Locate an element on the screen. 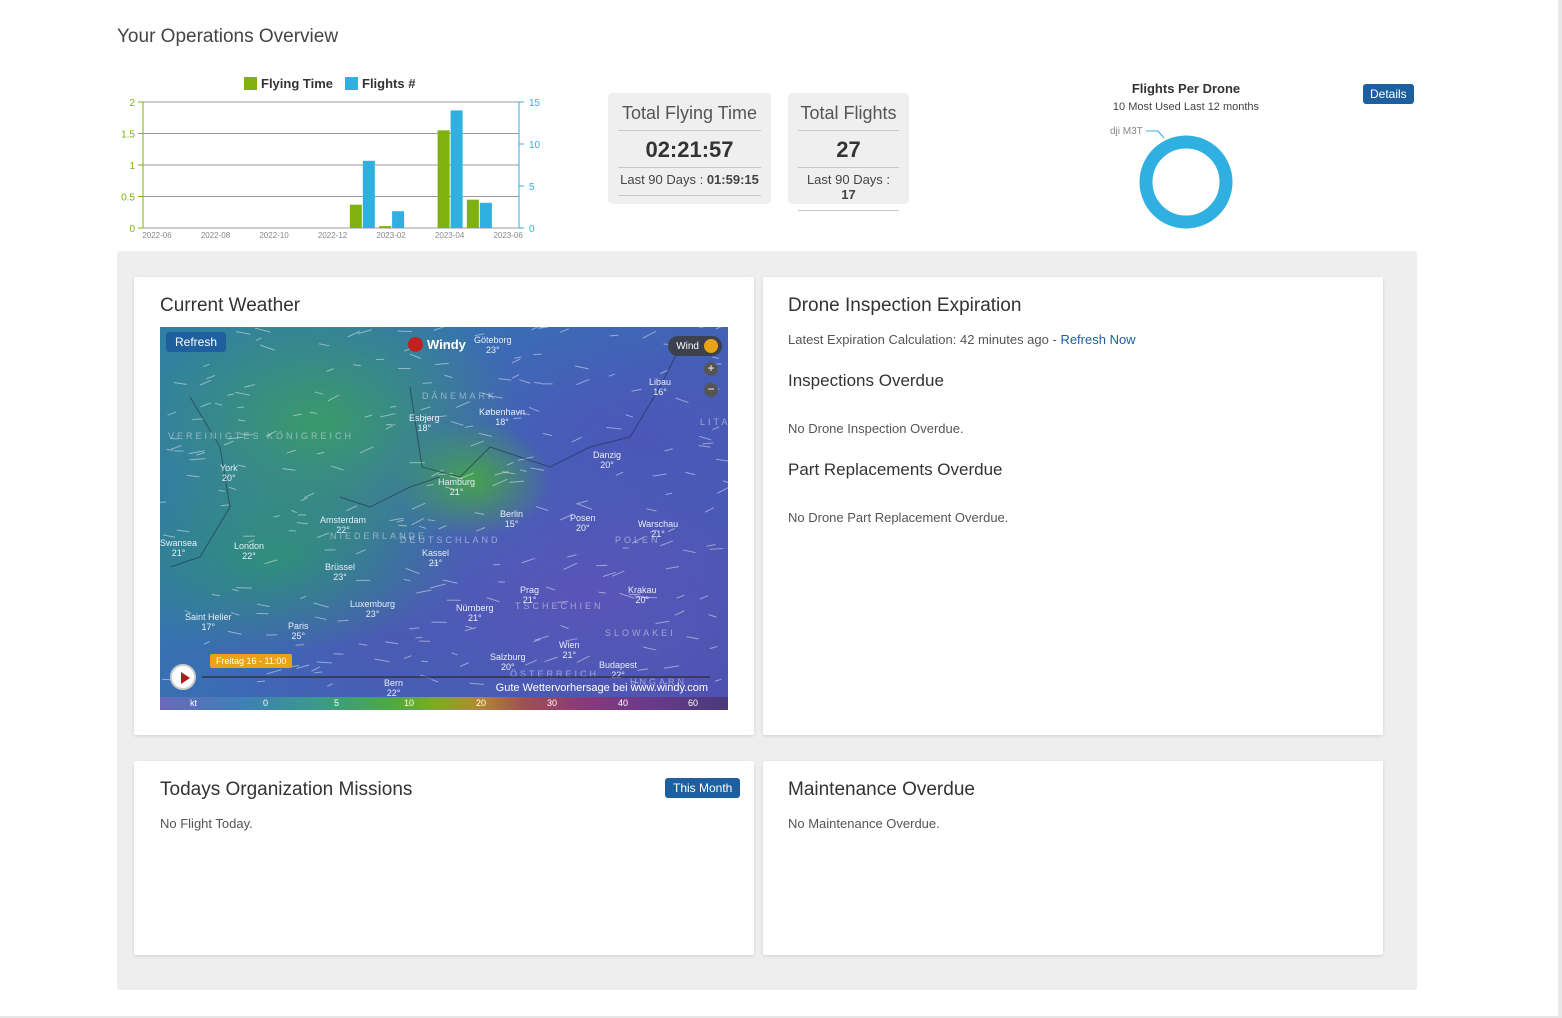 This screenshot has height=1018, width=1562. map-city-label: Nürnberg 21° is located at coordinates (475, 613).